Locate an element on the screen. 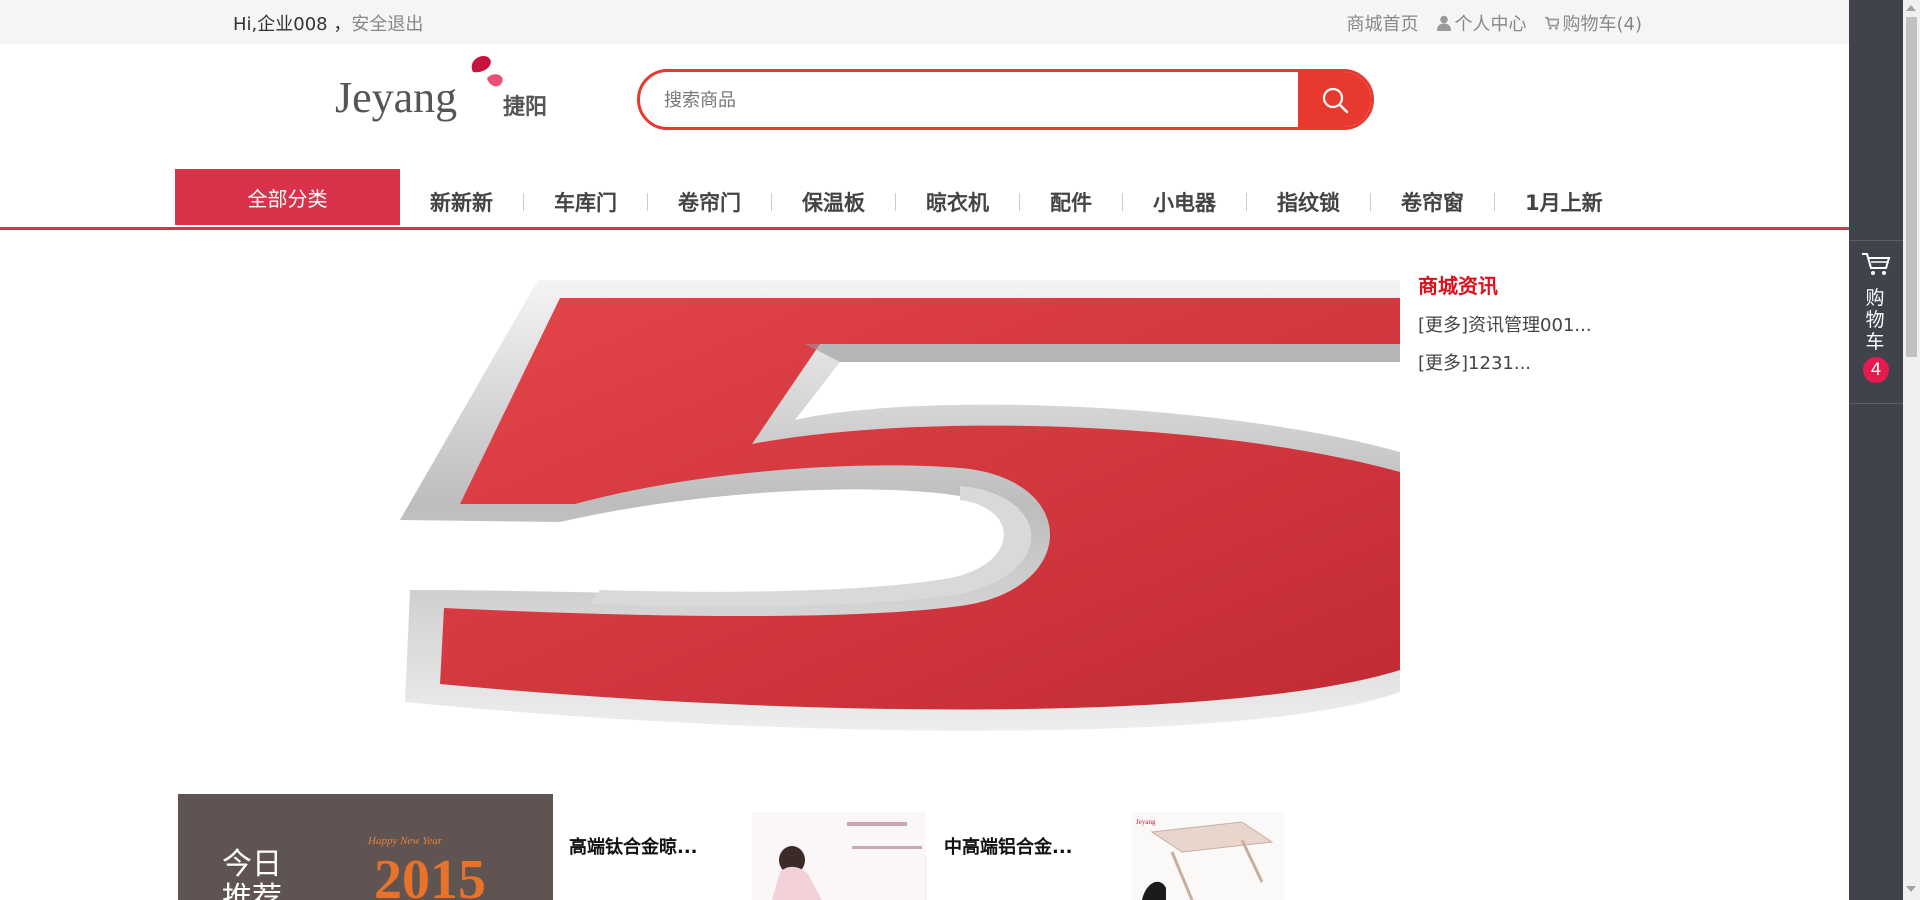 This screenshot has width=1920, height=900. nav-item: 卷帘窗 is located at coordinates (1432, 202).